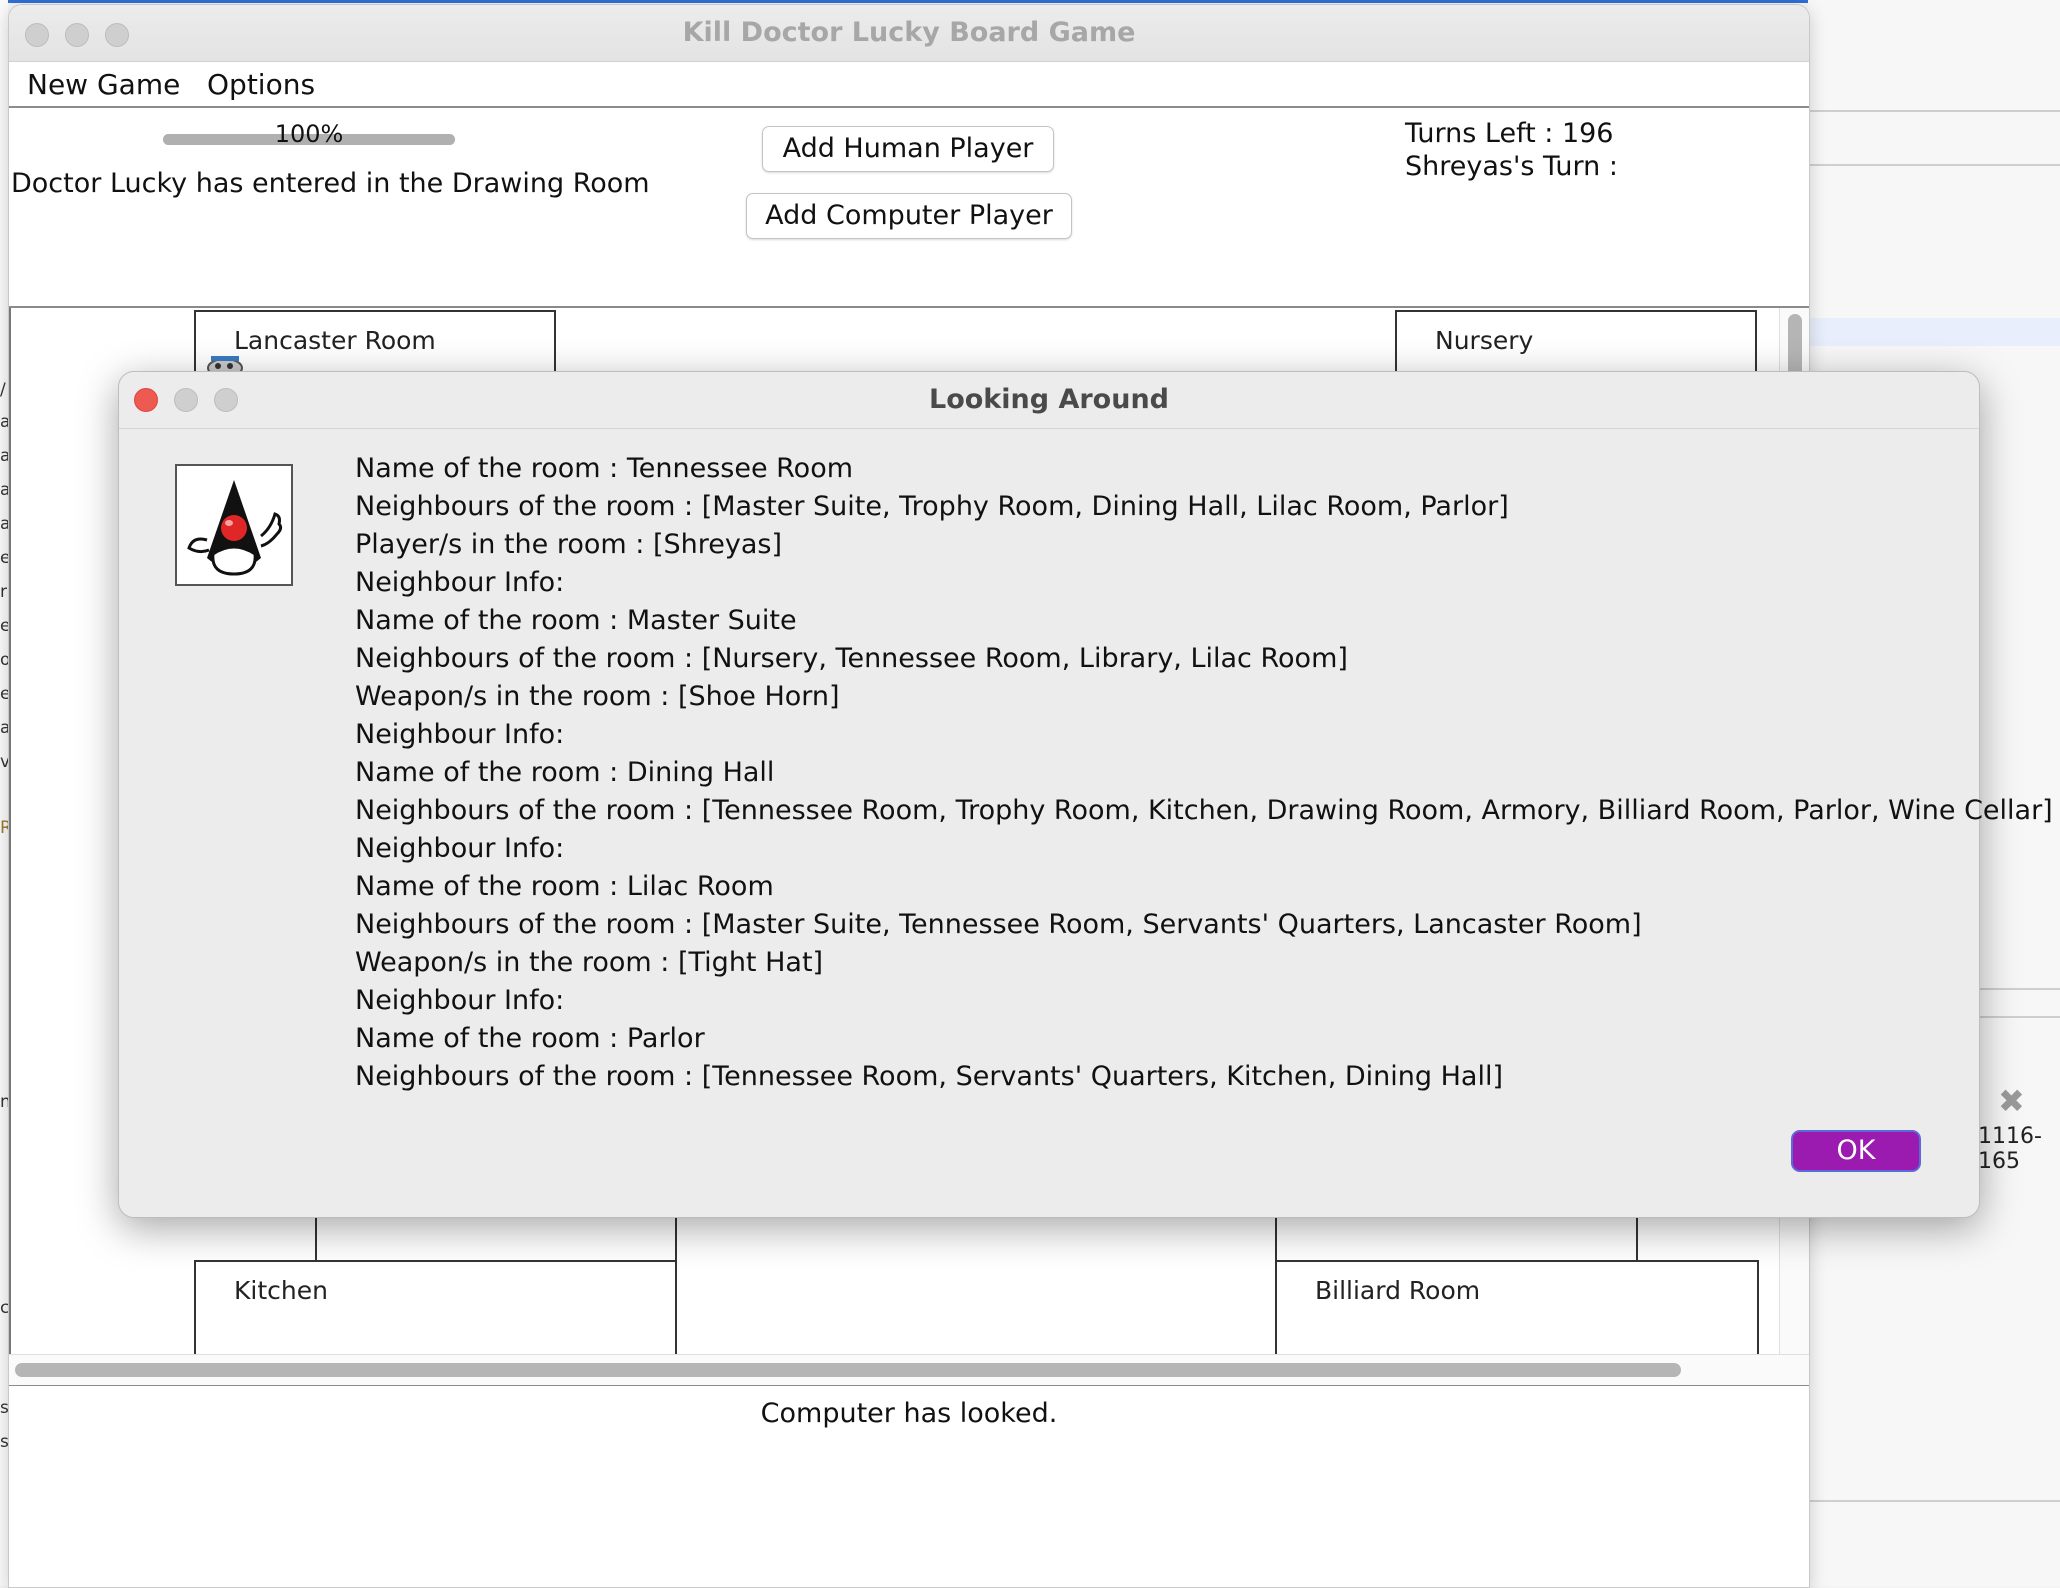 The width and height of the screenshot is (2060, 1588). What do you see at coordinates (1398, 1290) in the screenshot?
I see `room-label: Billiard Room` at bounding box center [1398, 1290].